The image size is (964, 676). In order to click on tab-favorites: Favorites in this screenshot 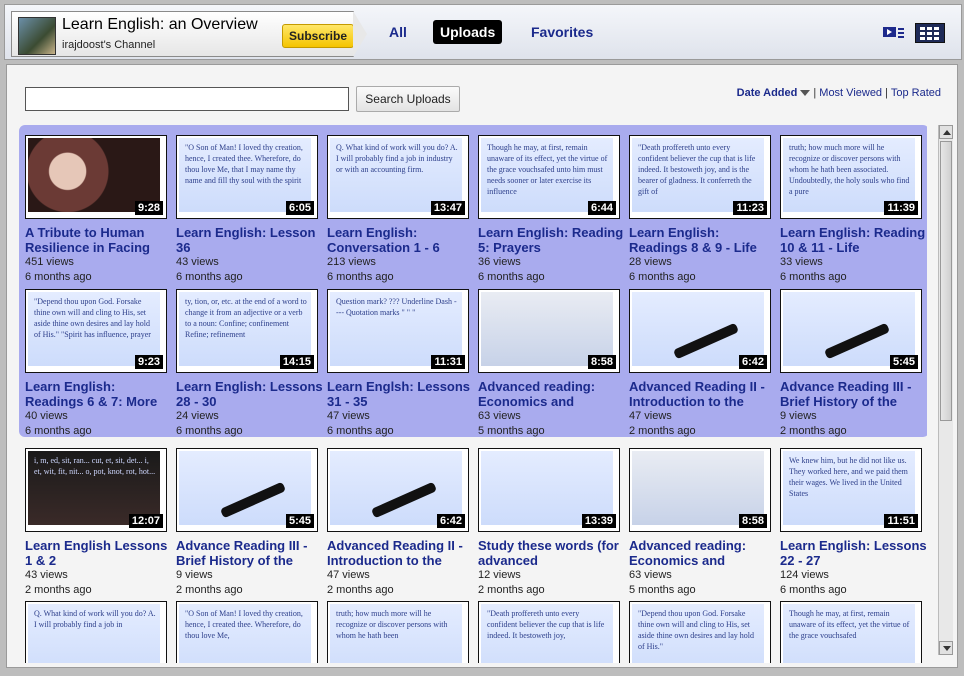, I will do `click(562, 32)`.